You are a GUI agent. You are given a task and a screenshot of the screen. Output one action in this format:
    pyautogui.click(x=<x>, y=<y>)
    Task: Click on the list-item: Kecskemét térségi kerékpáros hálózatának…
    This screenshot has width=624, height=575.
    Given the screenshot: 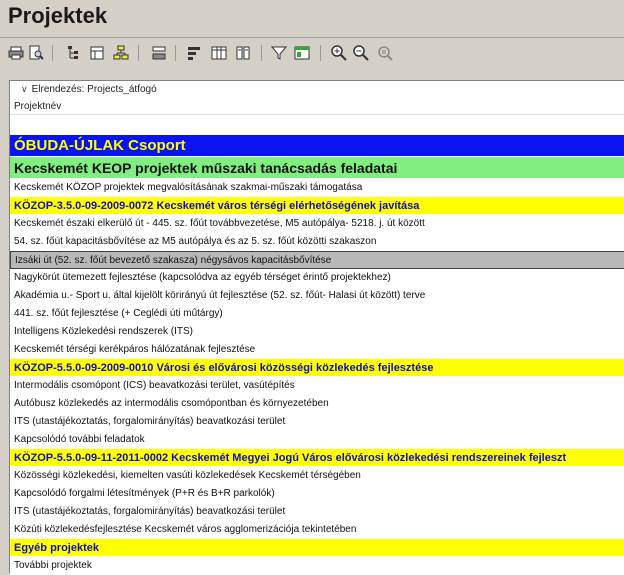 What is the action you would take?
    pyautogui.click(x=317, y=350)
    